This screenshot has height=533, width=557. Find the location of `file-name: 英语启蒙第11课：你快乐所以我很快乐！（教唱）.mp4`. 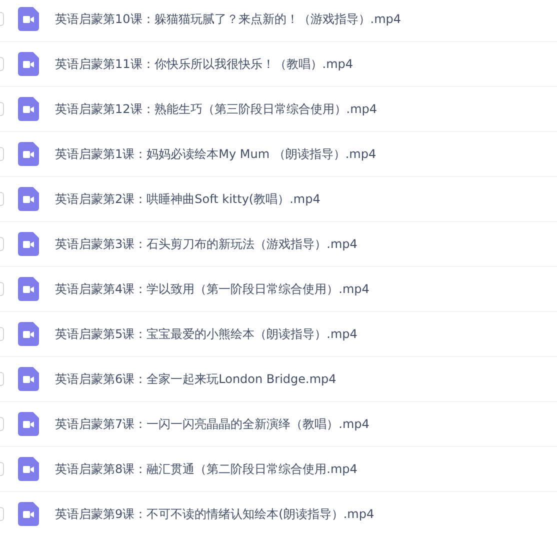

file-name: 英语启蒙第11课：你快乐所以我很快乐！（教唱）.mp4 is located at coordinates (204, 64).